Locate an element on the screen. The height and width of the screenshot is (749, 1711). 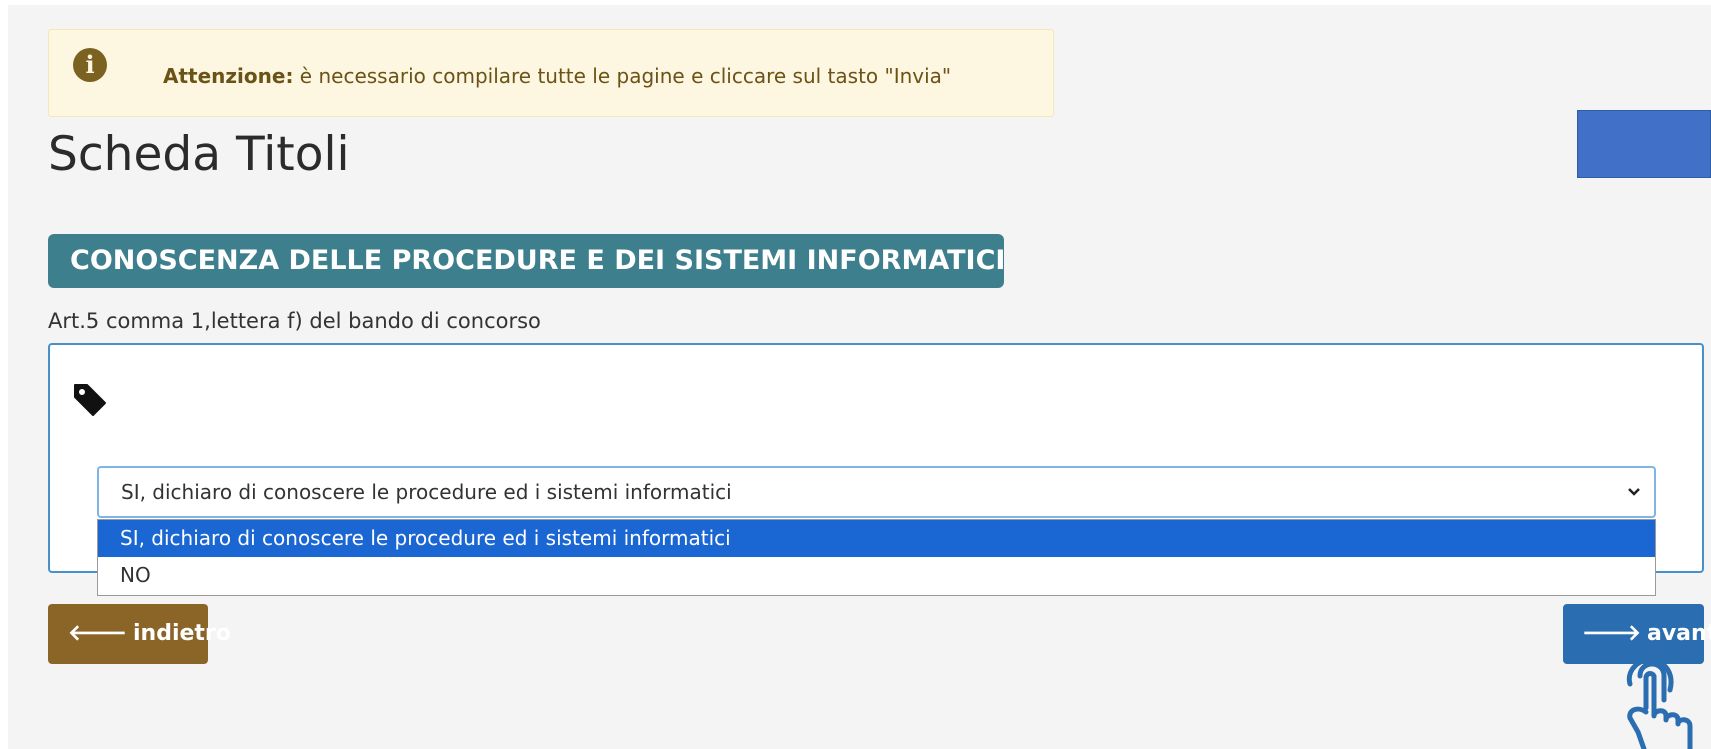
hand-pointer-icon is located at coordinates (1659, 704).